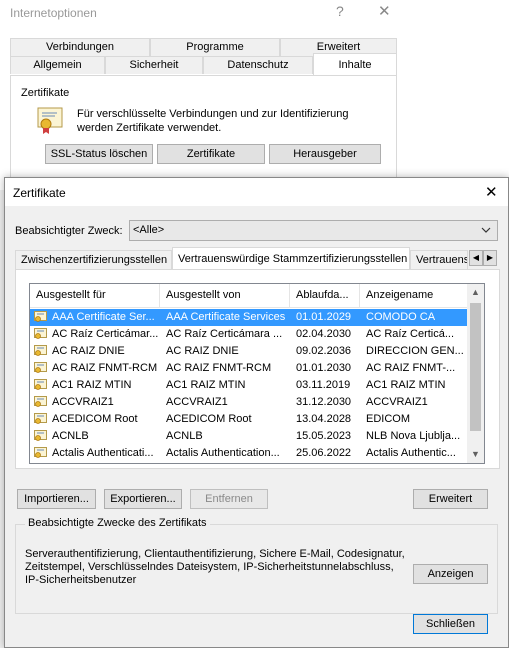 The image size is (509, 648). What do you see at coordinates (92, 385) in the screenshot?
I see `cell-issued-to: AC1 RAIZ MTIN` at bounding box center [92, 385].